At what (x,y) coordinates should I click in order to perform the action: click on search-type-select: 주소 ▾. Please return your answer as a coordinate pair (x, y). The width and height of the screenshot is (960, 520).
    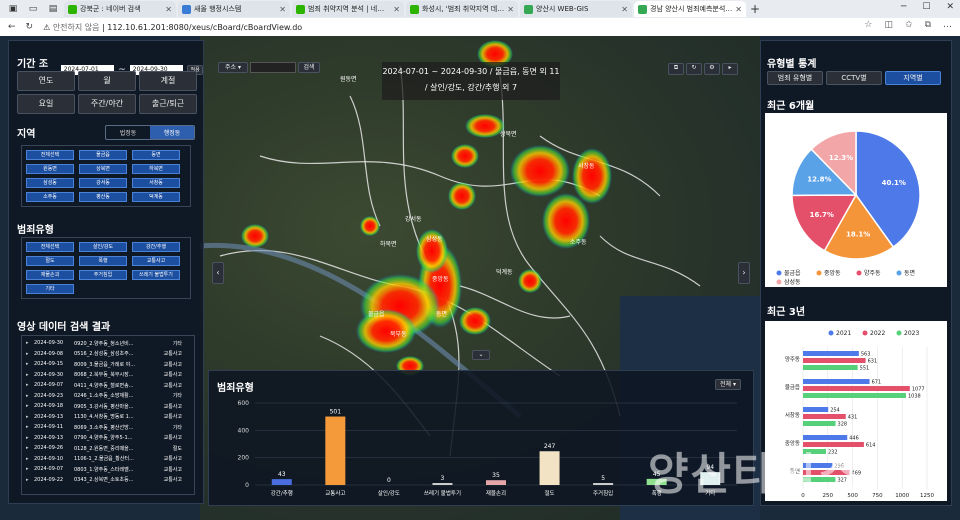
    Looking at the image, I should click on (233, 67).